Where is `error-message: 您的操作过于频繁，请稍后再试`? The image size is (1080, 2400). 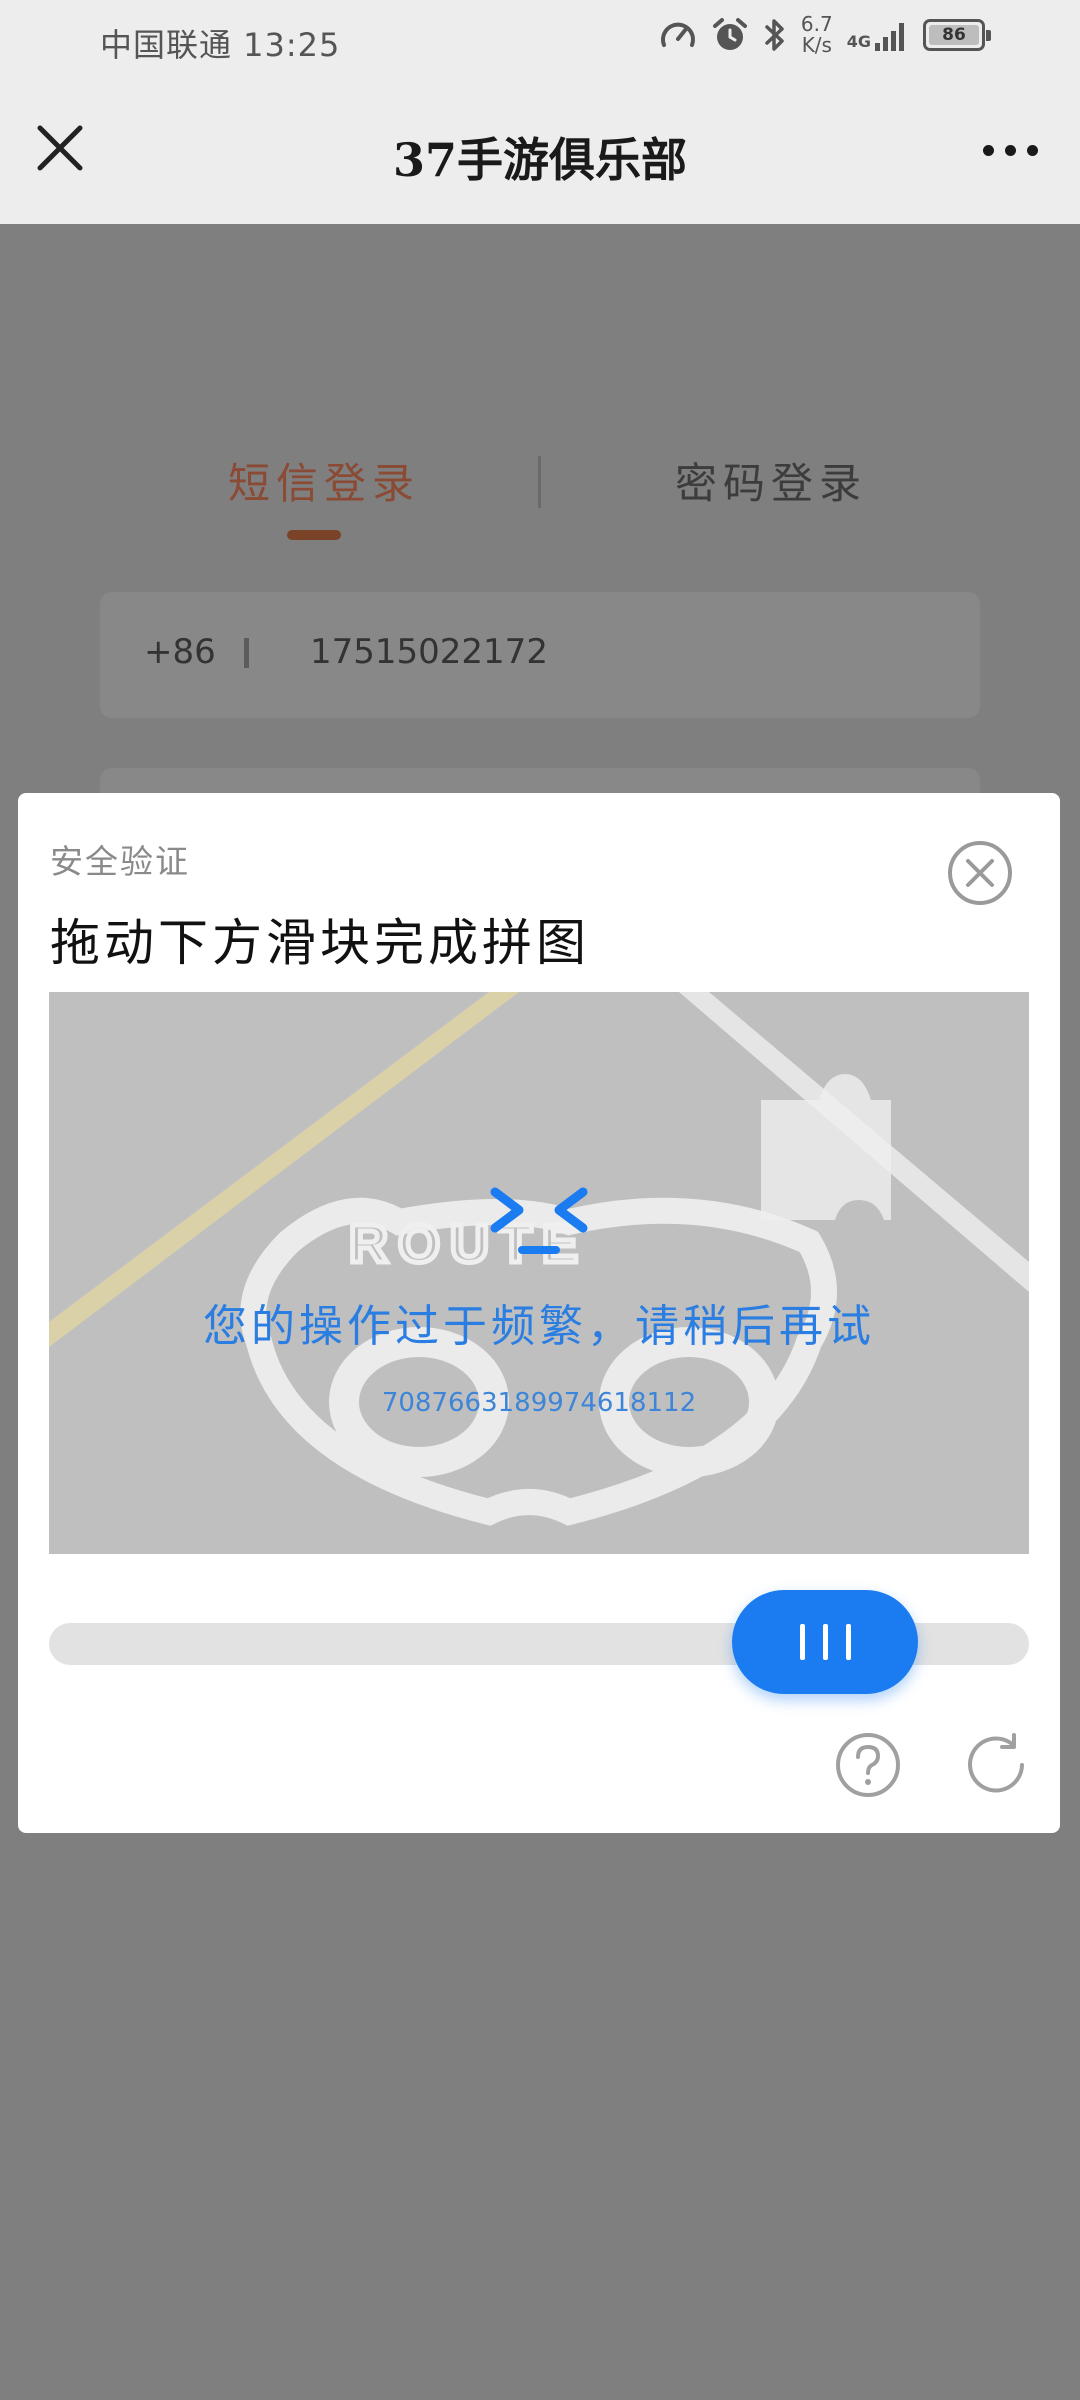
error-message: 您的操作过于频繁，请稍后再试 is located at coordinates (539, 1326).